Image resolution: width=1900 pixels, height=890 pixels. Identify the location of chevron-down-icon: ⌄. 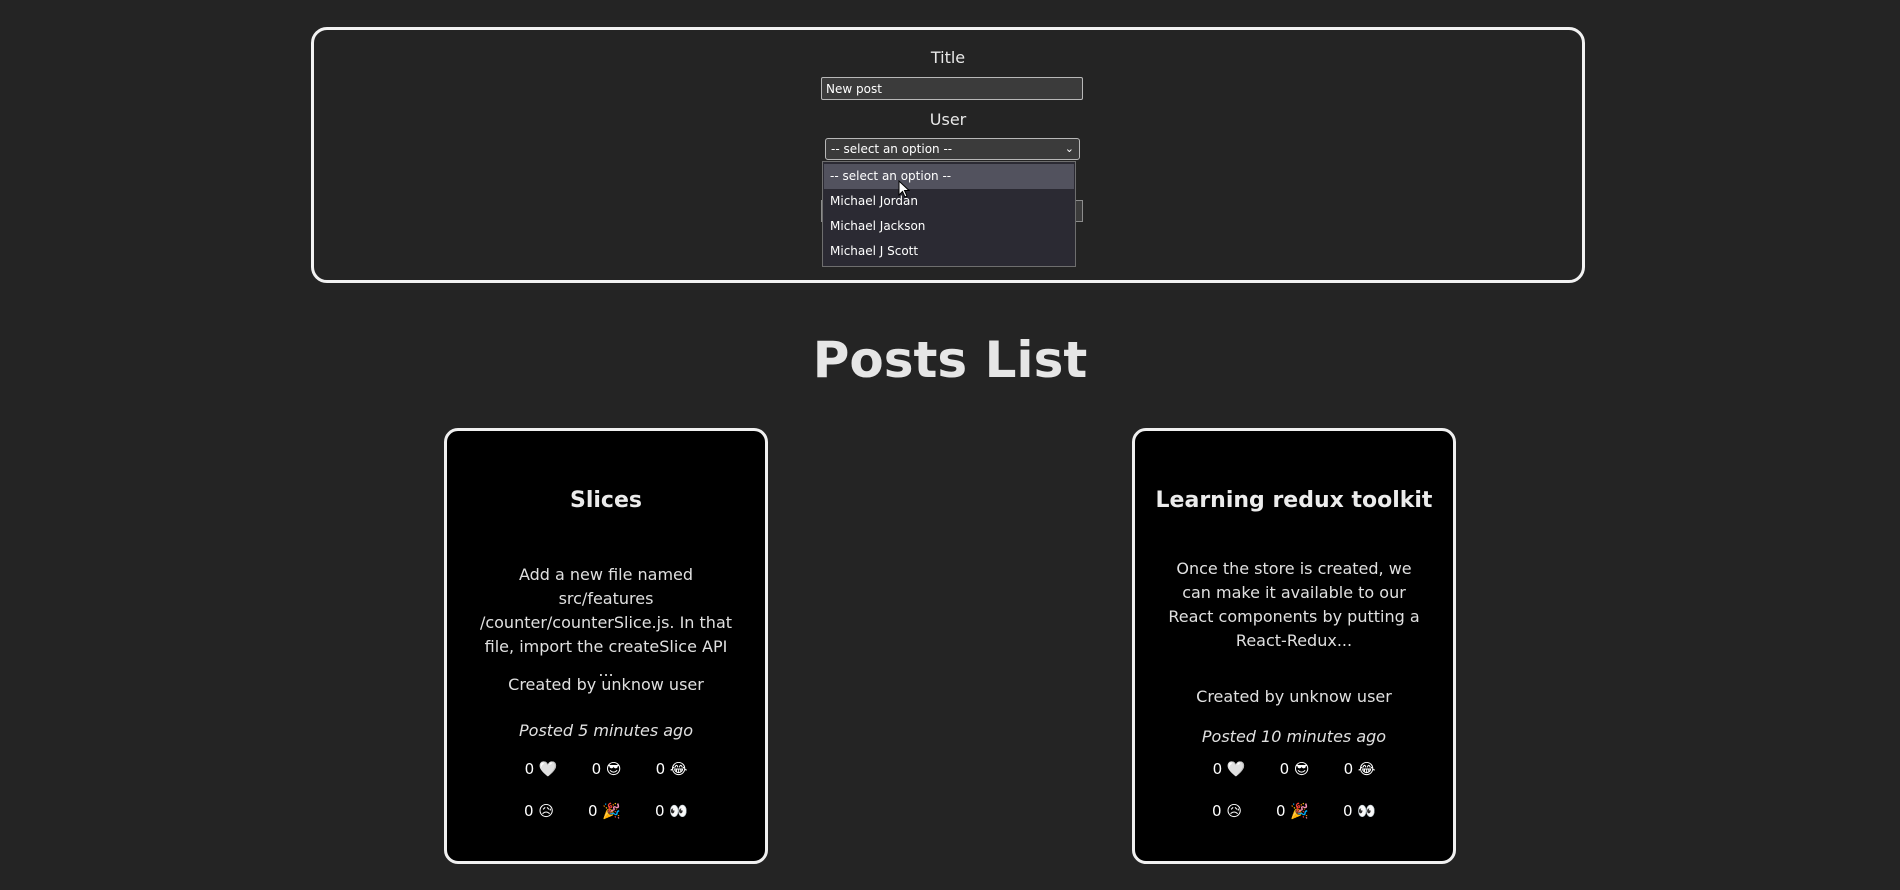
(1069, 148).